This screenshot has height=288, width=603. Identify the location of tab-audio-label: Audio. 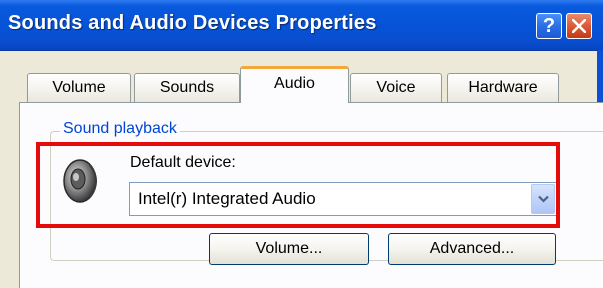
(294, 83).